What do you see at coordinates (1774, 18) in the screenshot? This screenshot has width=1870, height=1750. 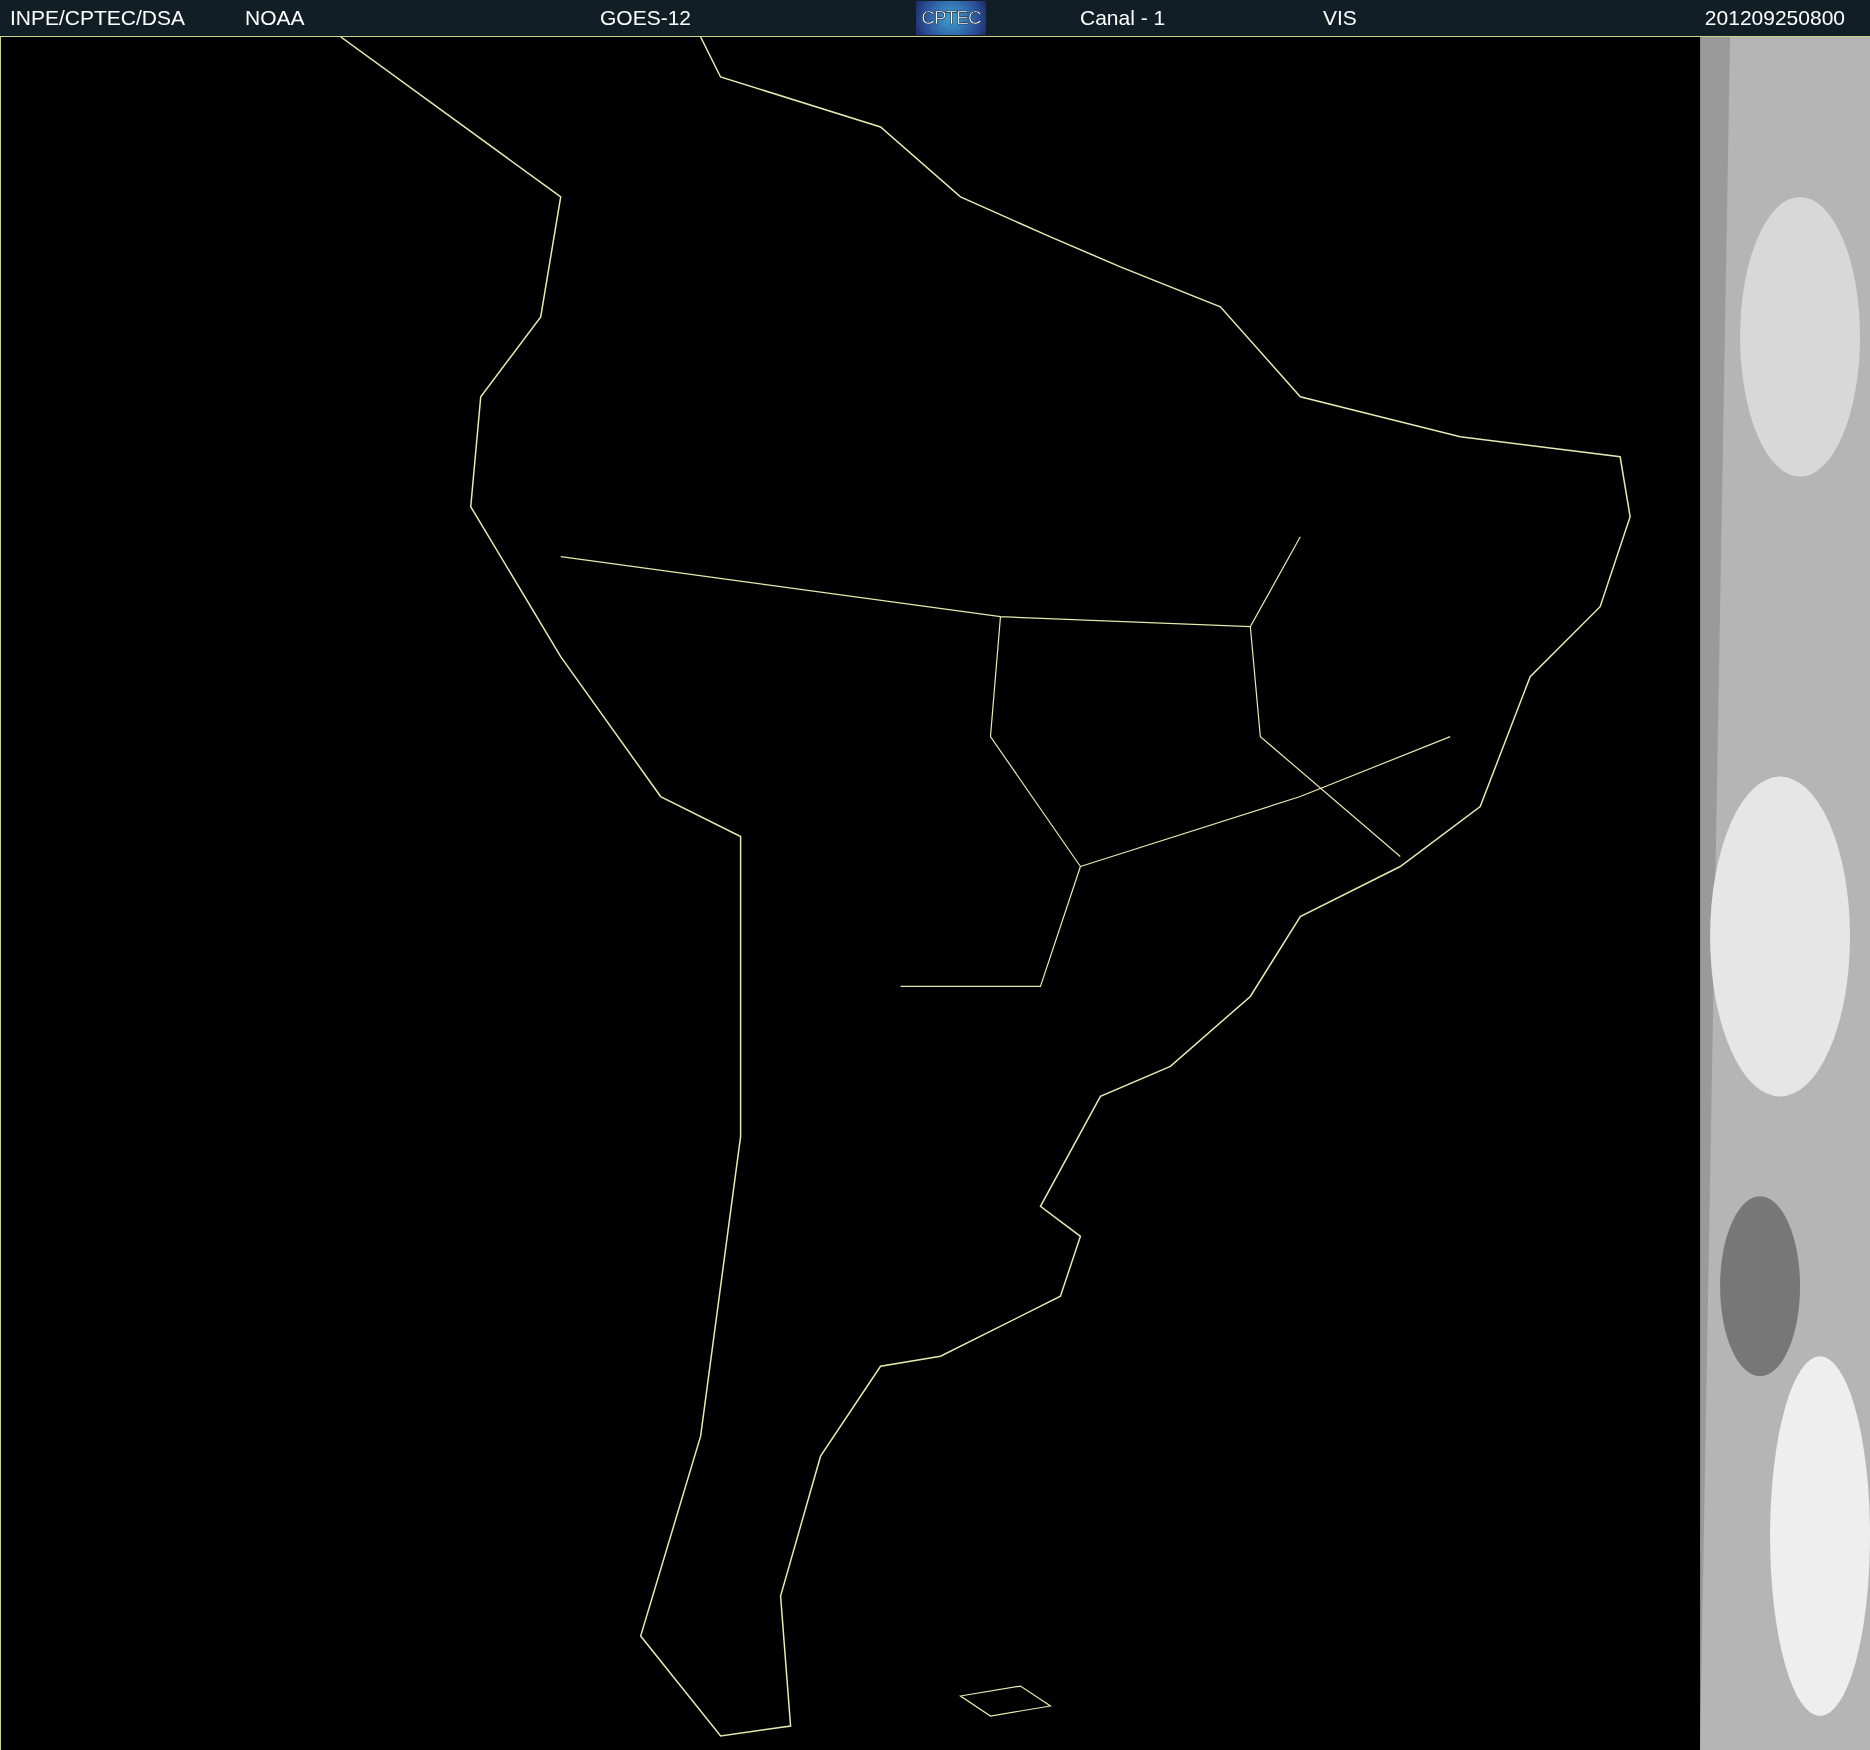 I see `timestamp-label: 201209250800` at bounding box center [1774, 18].